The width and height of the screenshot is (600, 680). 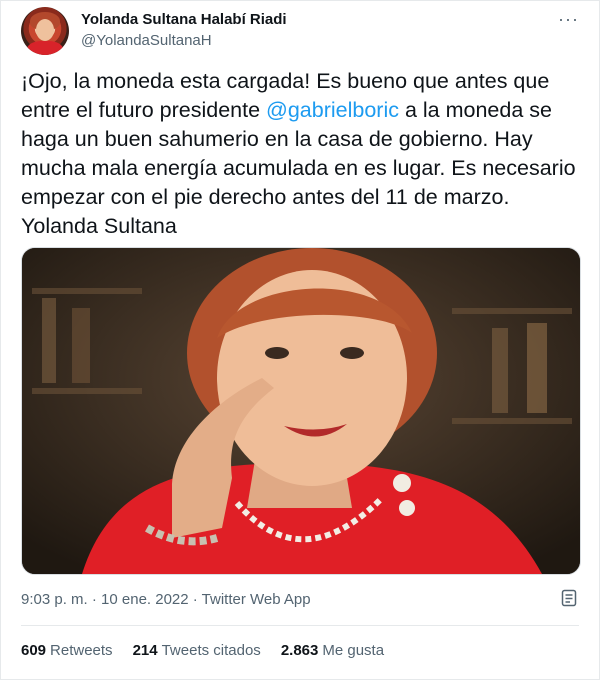 I want to click on quotes-stat: 214 Tweets citados, so click(x=197, y=650).